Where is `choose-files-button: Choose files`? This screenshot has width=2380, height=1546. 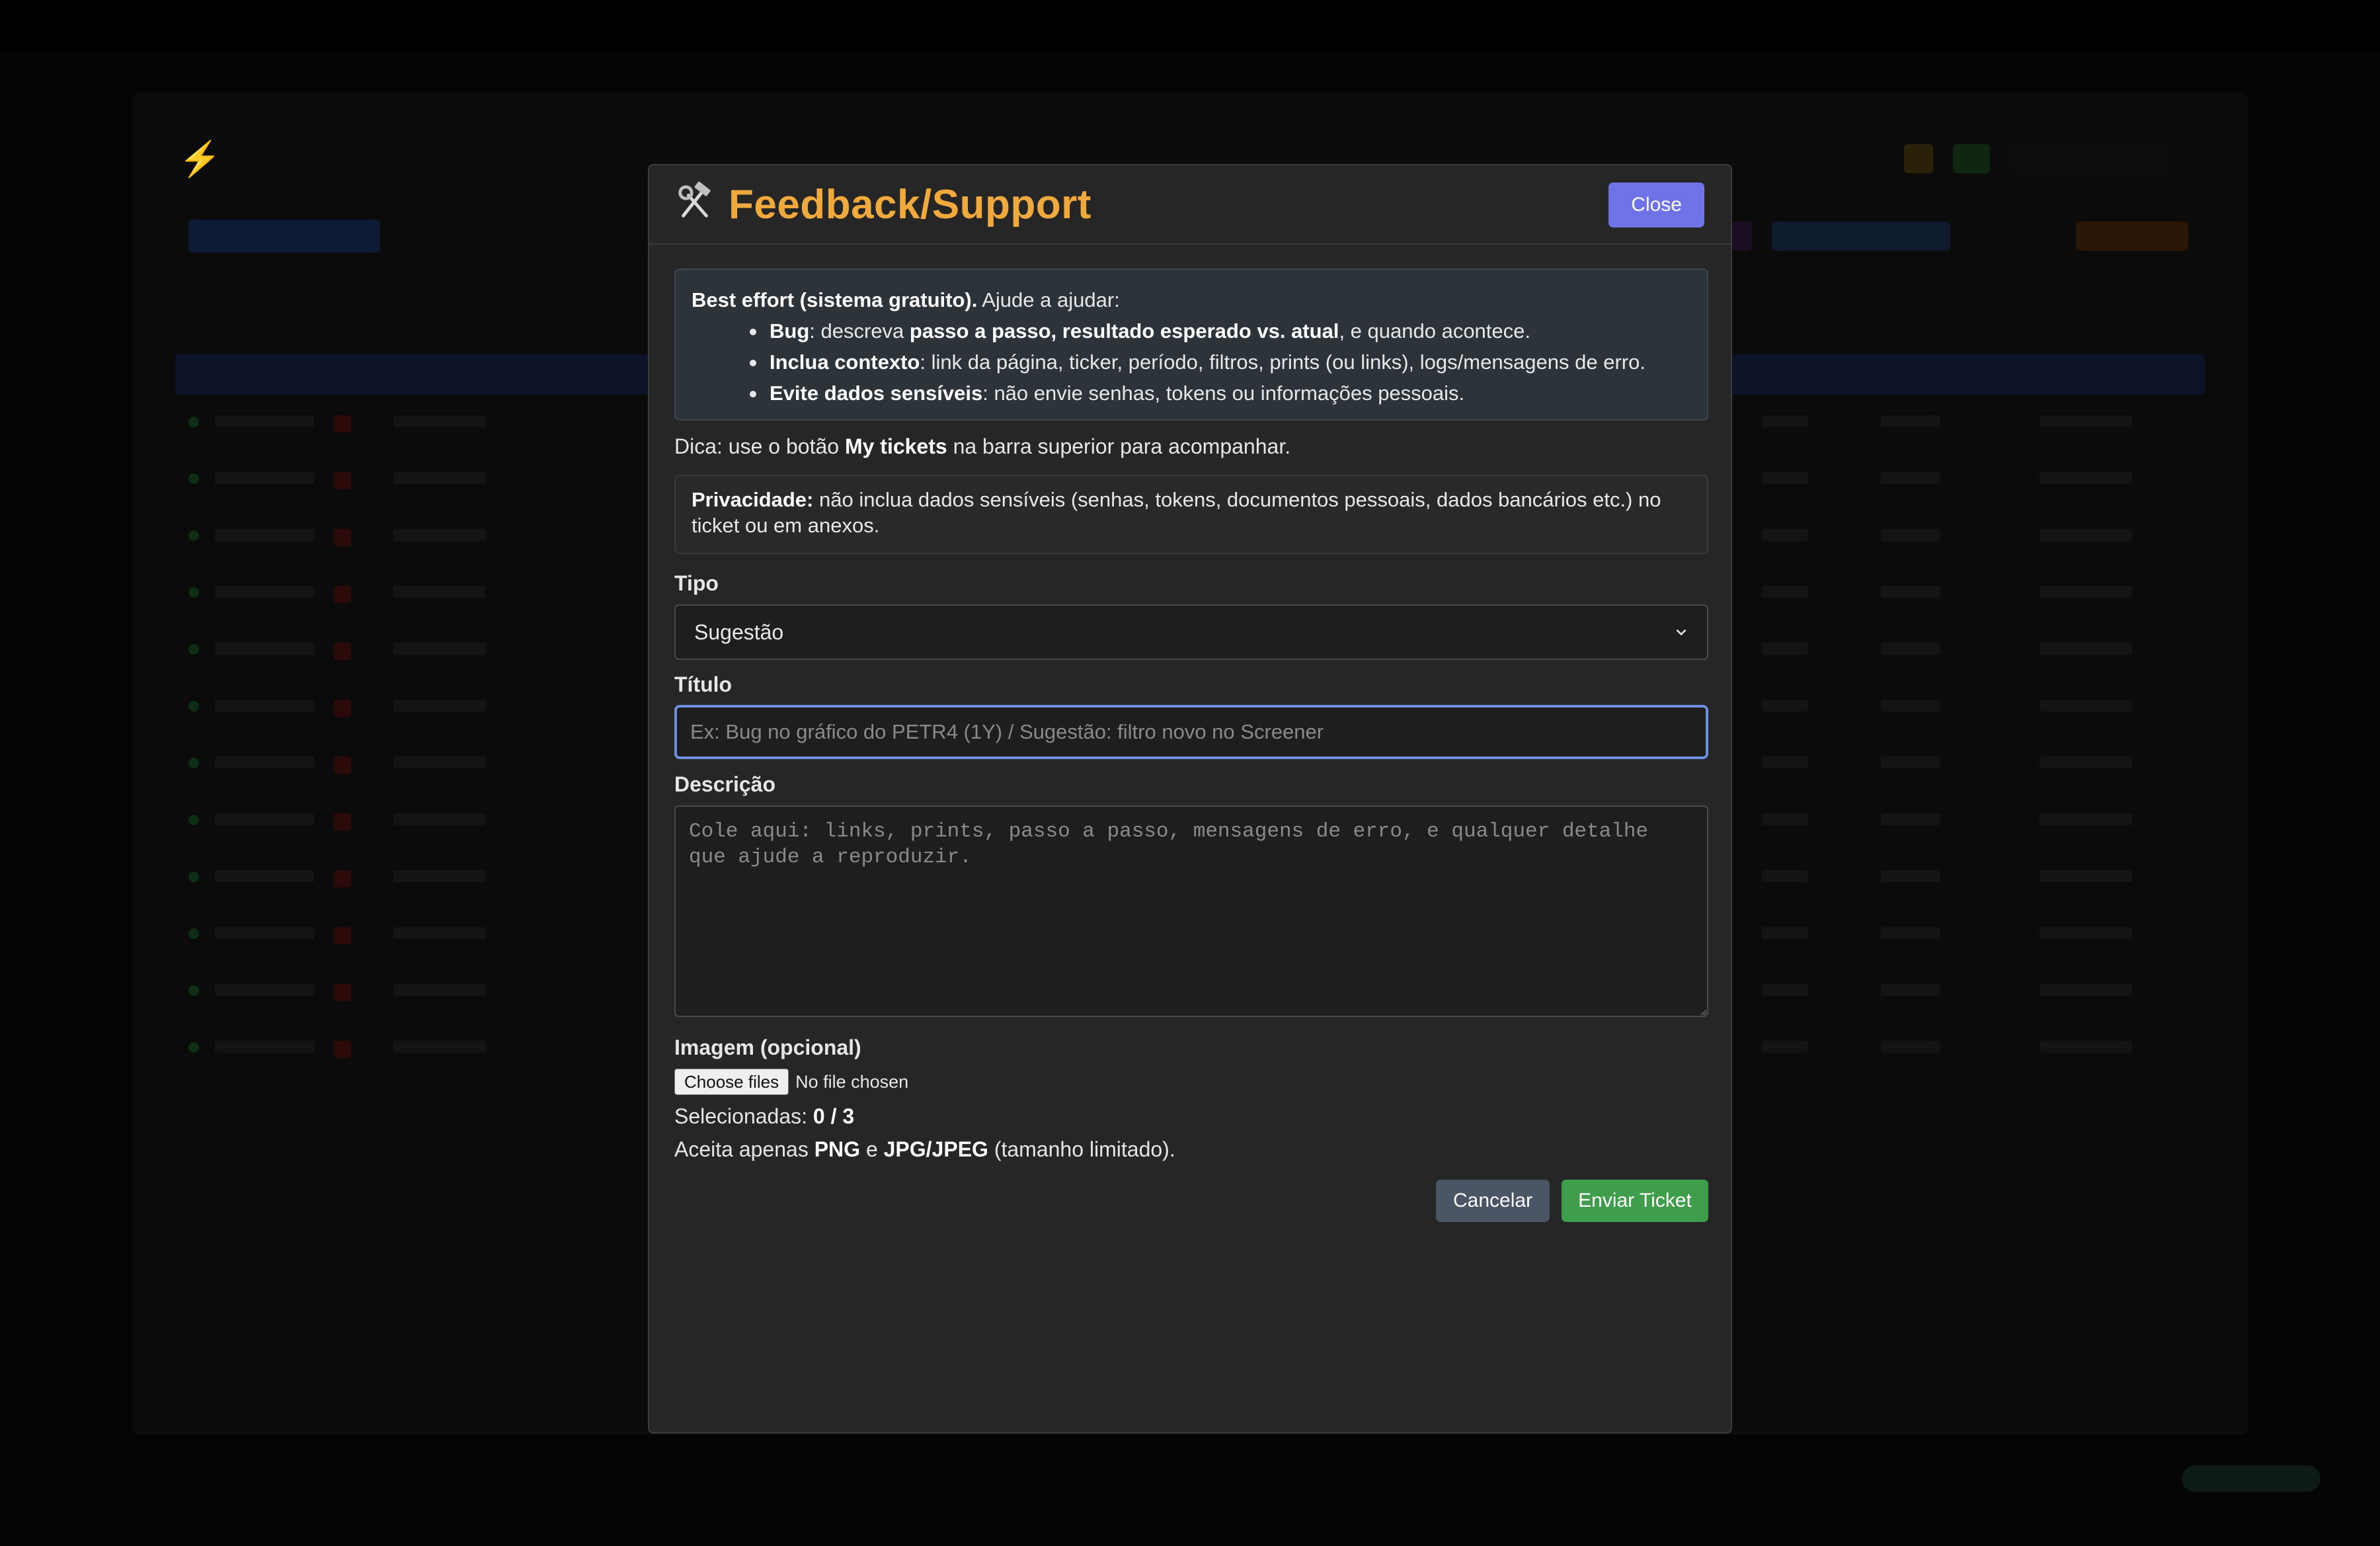
choose-files-button: Choose files is located at coordinates (731, 1082).